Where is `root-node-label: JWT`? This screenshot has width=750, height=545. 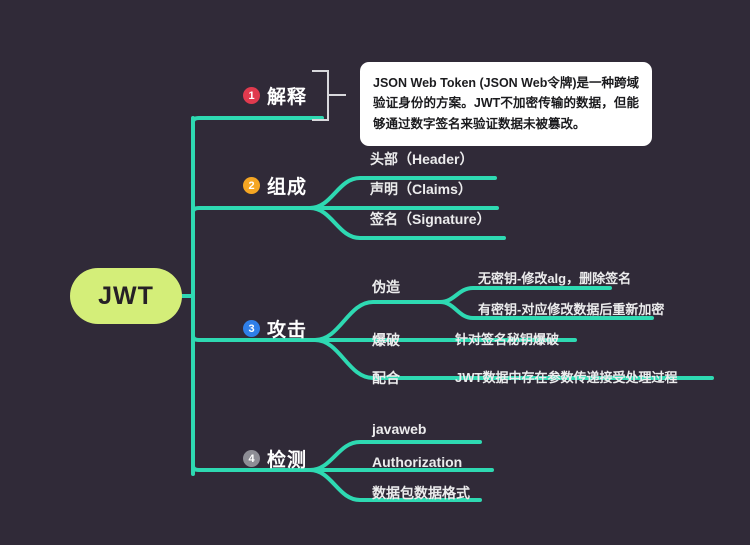
root-node-label: JWT is located at coordinates (126, 295).